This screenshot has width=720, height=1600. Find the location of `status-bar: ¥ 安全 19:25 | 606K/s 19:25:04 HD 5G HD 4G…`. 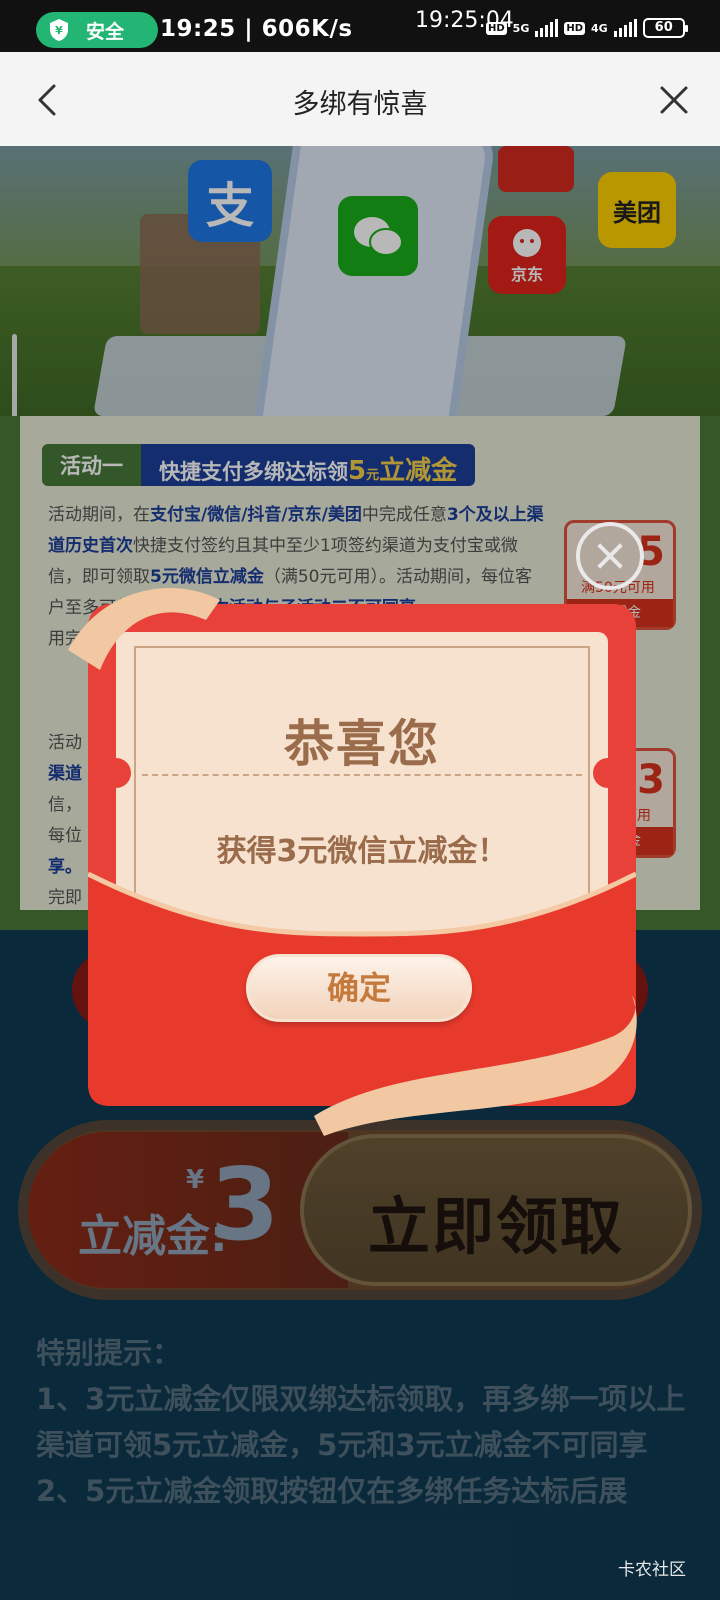

status-bar: ¥ 安全 19:25 | 606K/s 19:25:04 HD 5G HD 4G… is located at coordinates (360, 26).